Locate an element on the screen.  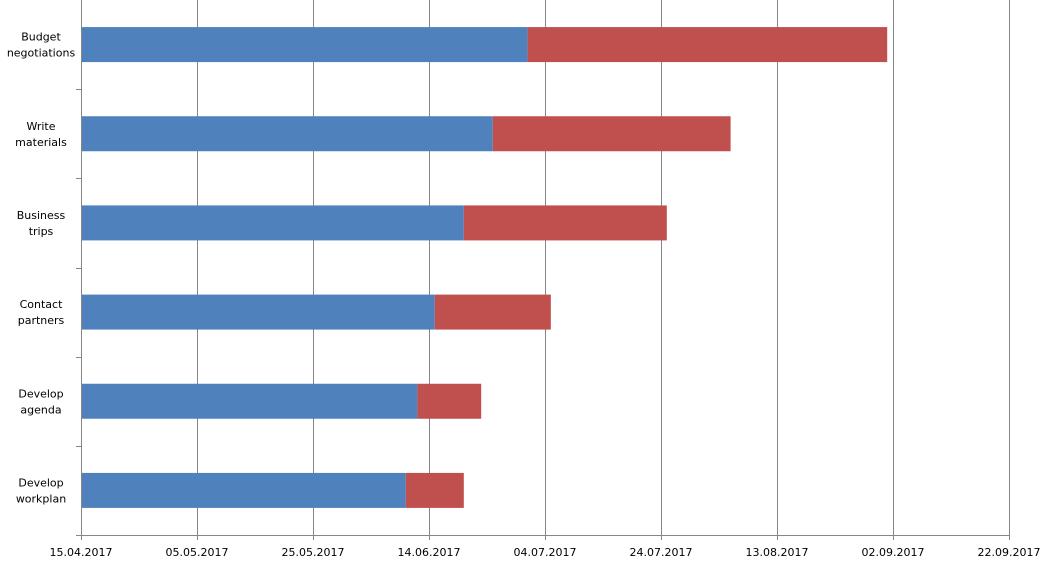
x-tick-label: 05.05.2017 is located at coordinates (197, 552).